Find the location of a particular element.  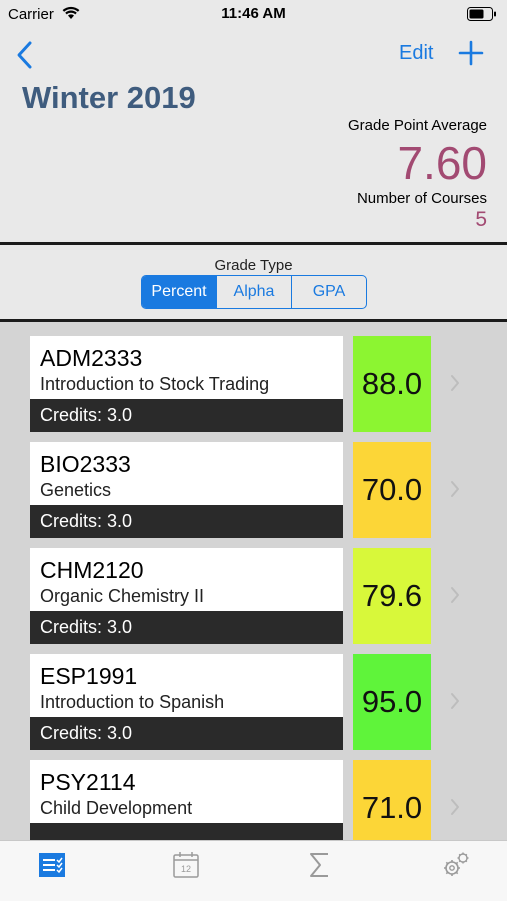

course-name: Organic Chemistry II is located at coordinates (122, 596).